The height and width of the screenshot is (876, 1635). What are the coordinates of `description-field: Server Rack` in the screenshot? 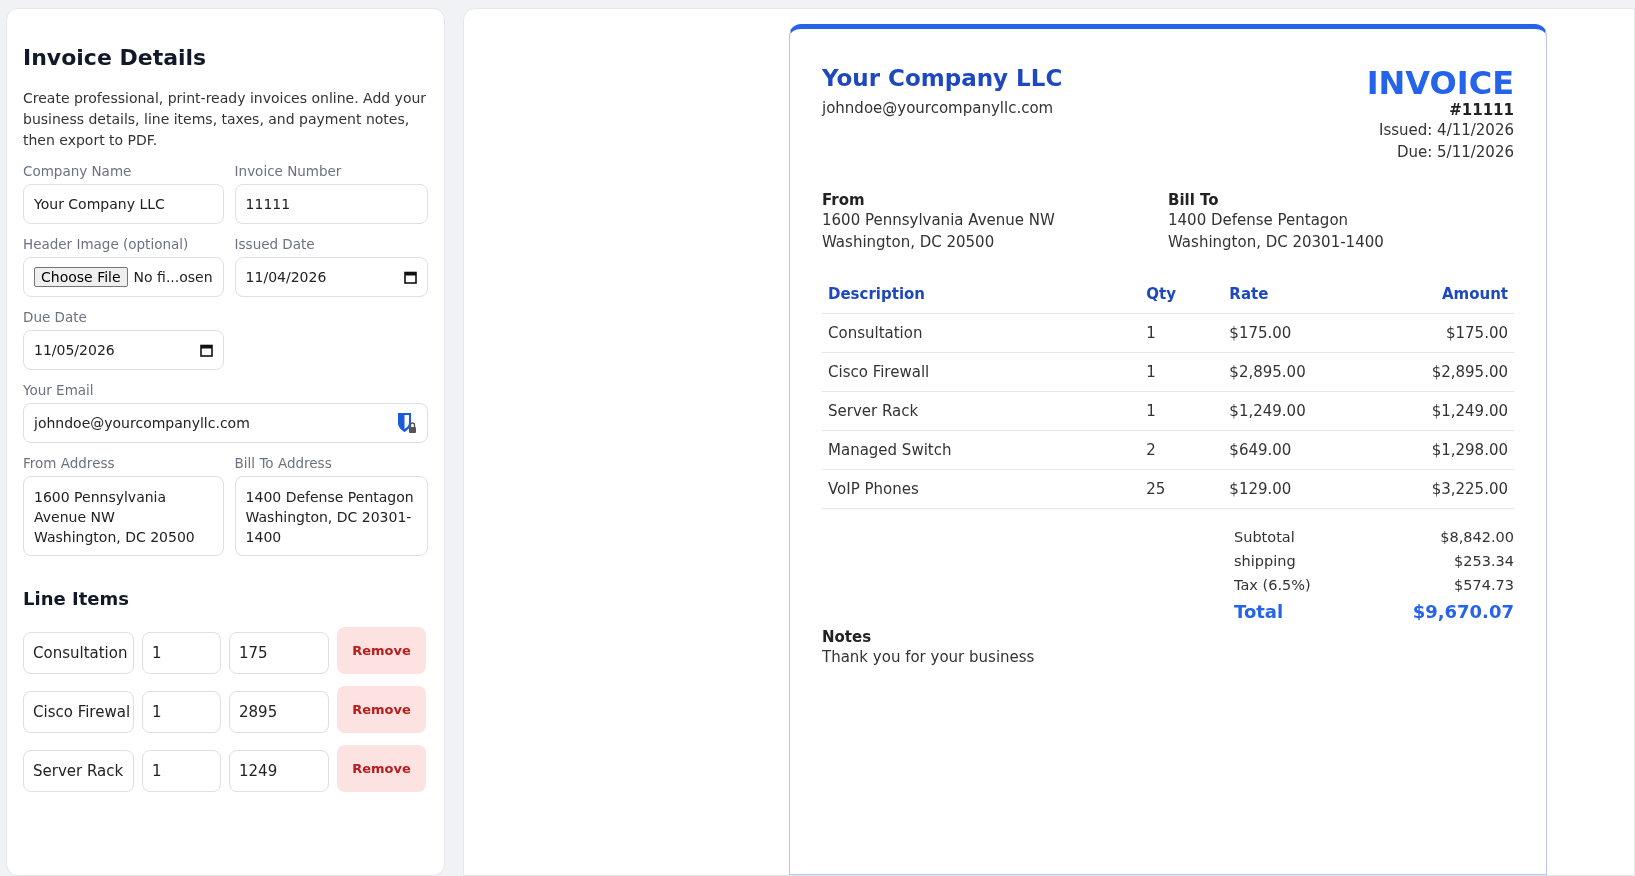 It's located at (78, 771).